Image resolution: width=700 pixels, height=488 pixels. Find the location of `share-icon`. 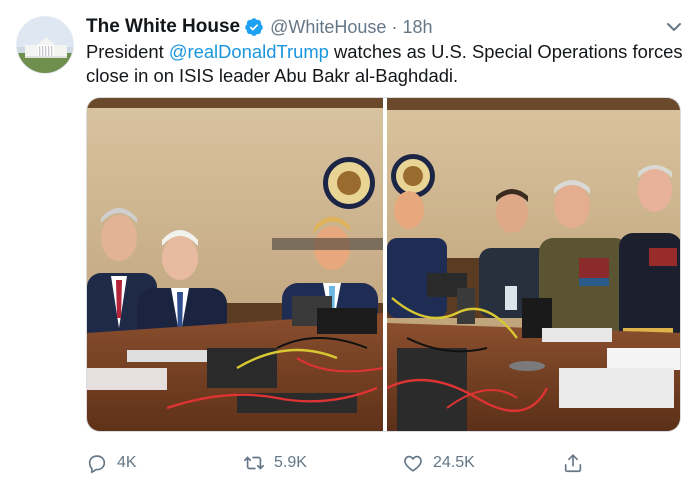

share-icon is located at coordinates (573, 463).